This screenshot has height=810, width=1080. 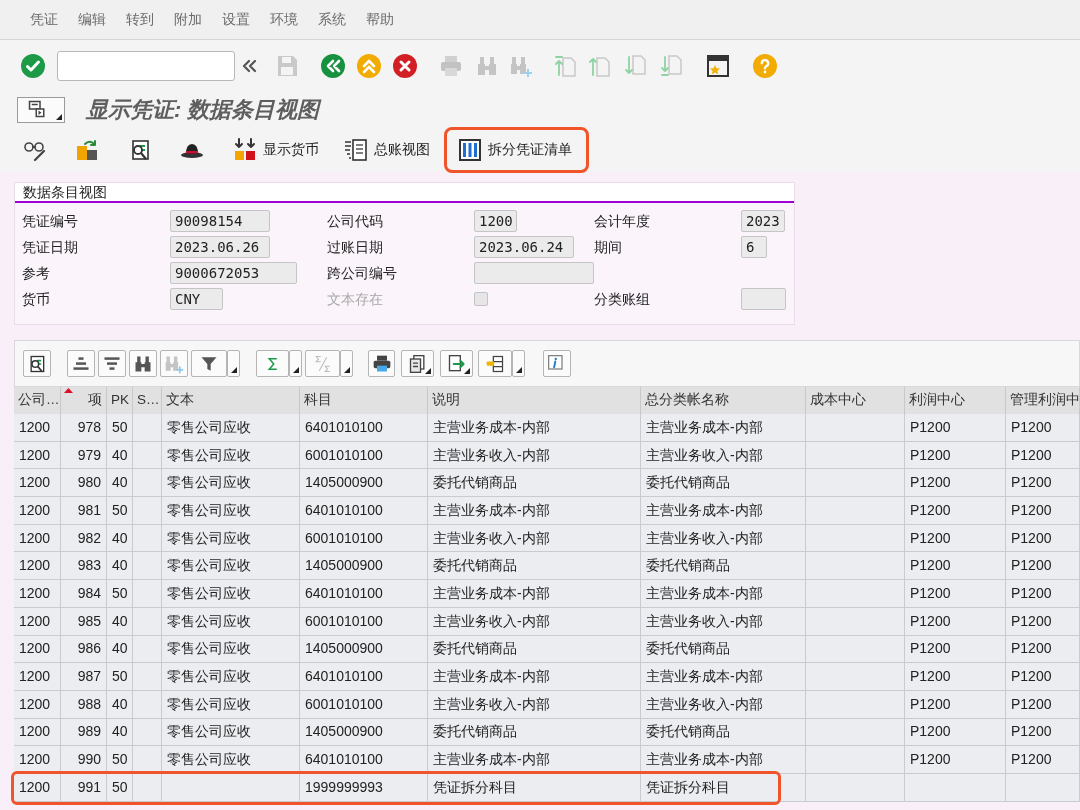 I want to click on table-cell: 凭证拆分科目, so click(x=534, y=787).